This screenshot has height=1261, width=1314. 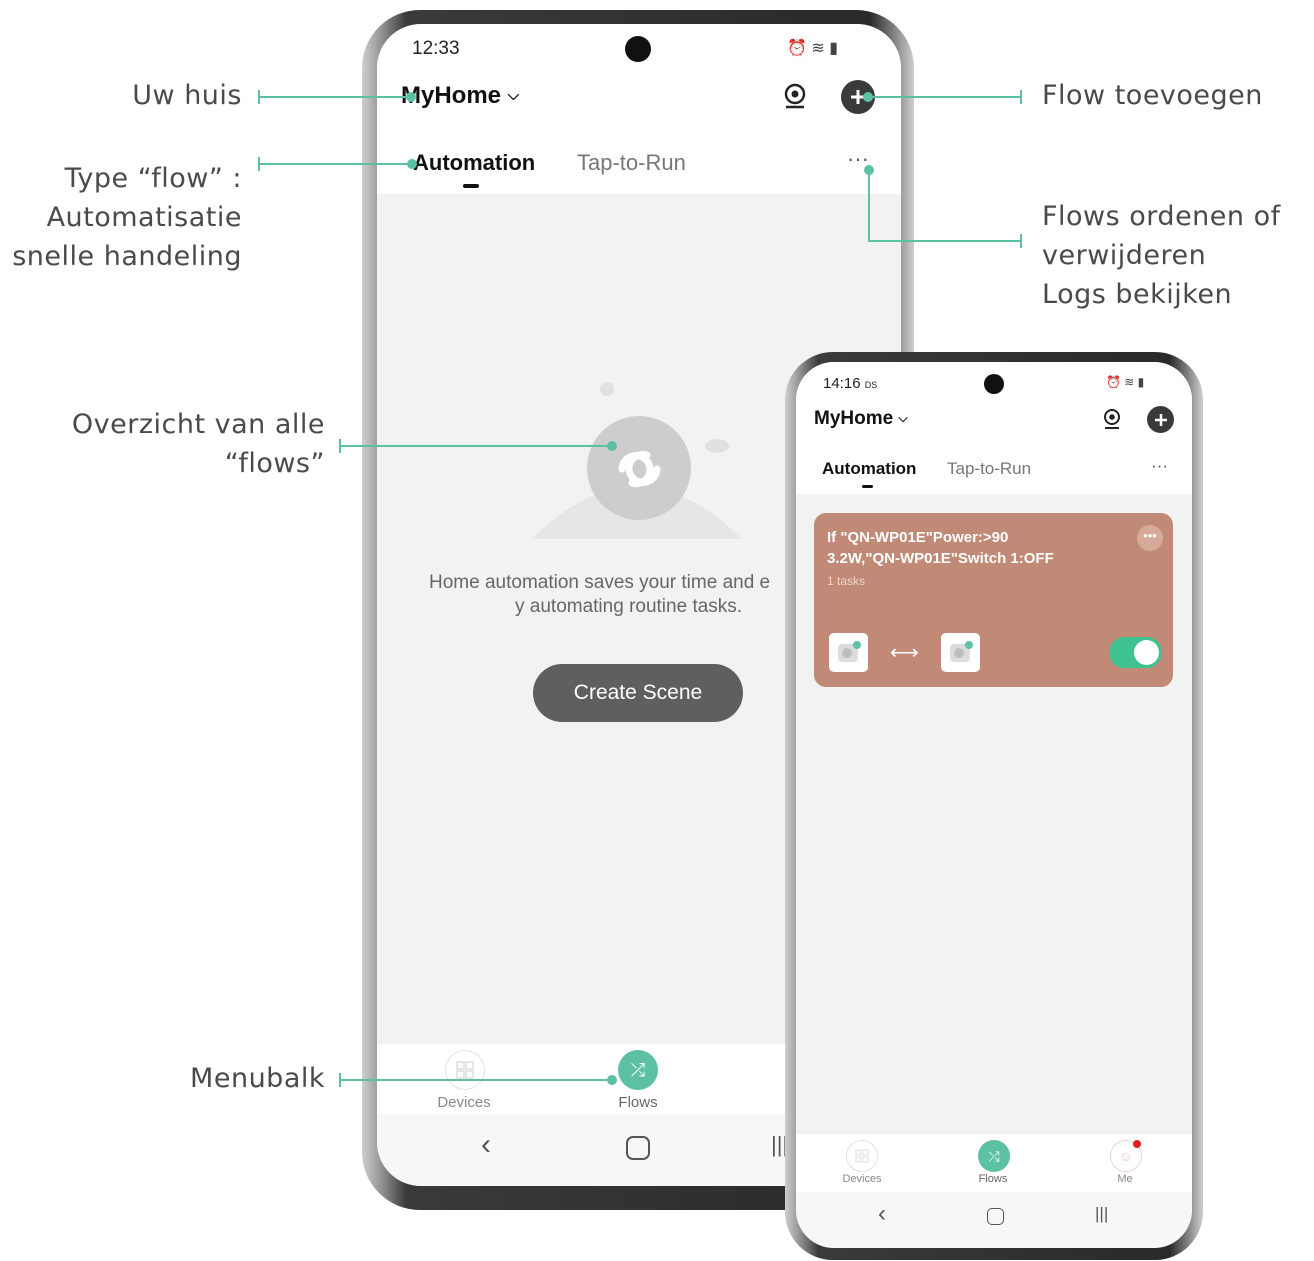 I want to click on create-scene-button: Create Scene, so click(x=638, y=693).